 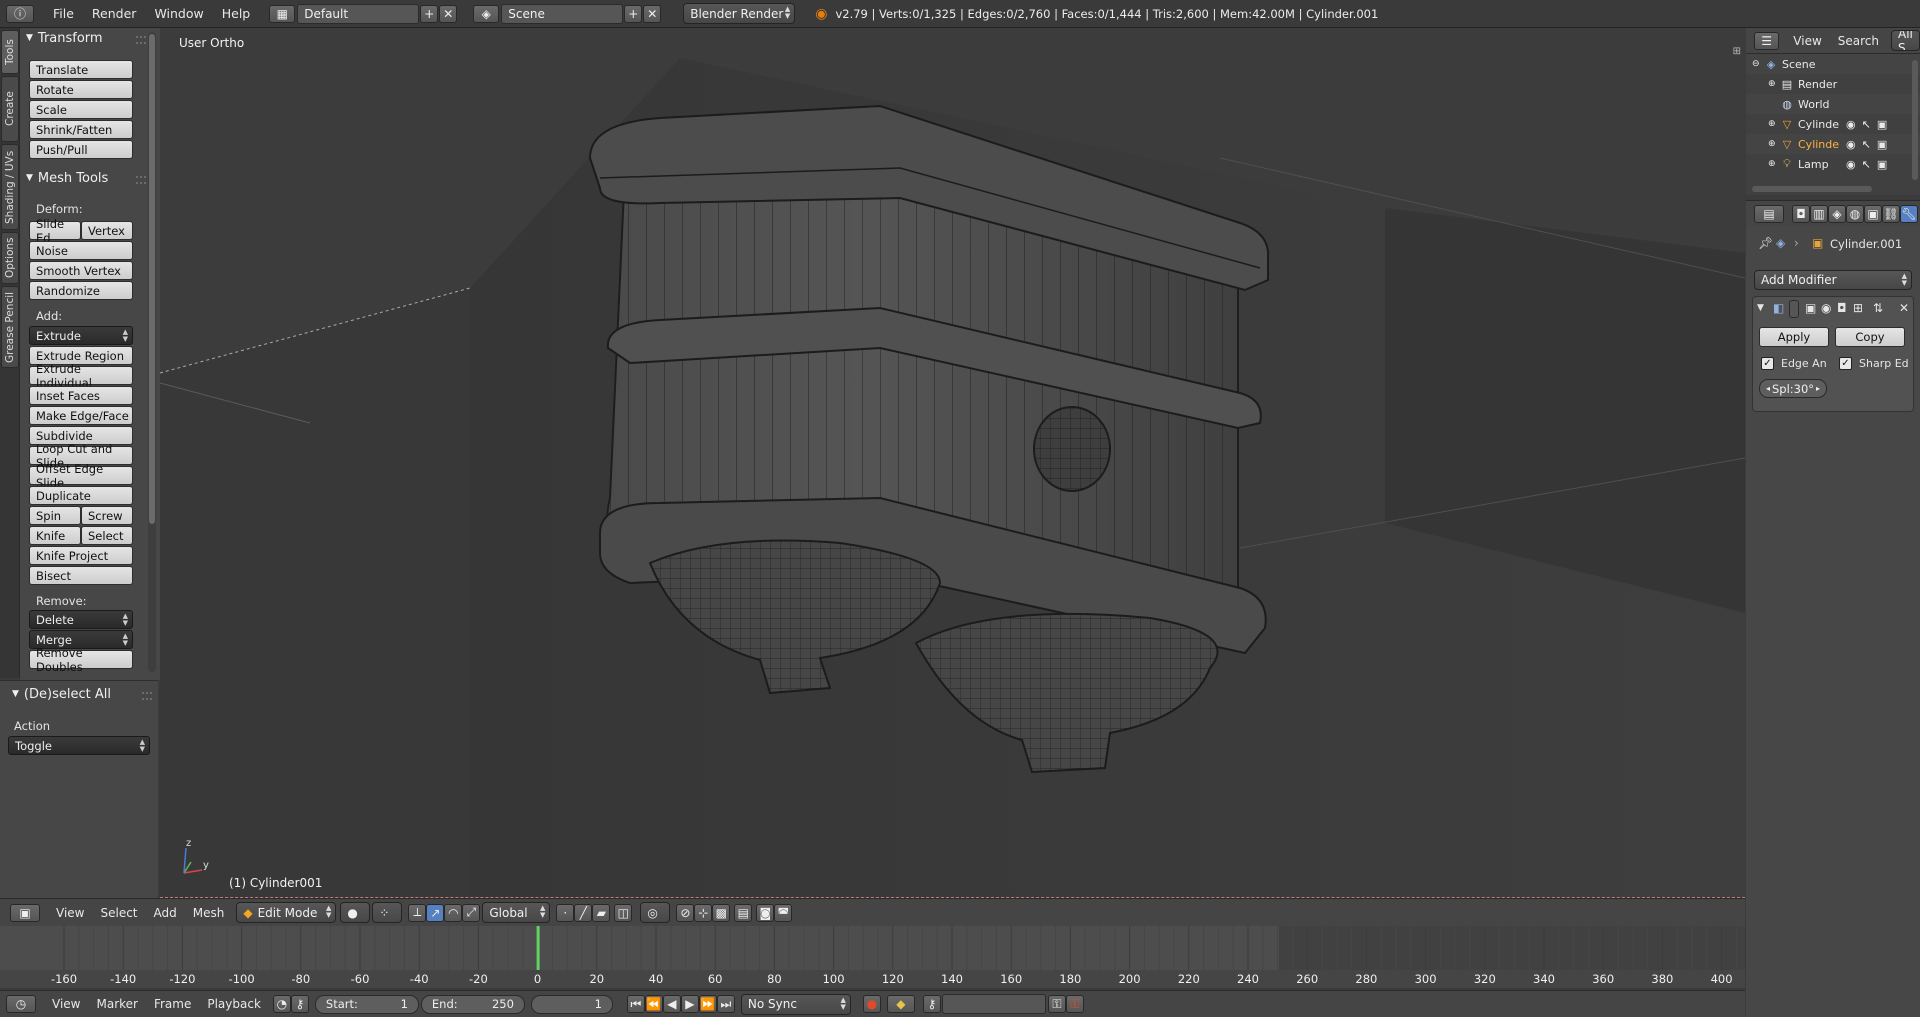 I want to click on editor-type-info-icon: ⓘ, so click(x=20, y=13).